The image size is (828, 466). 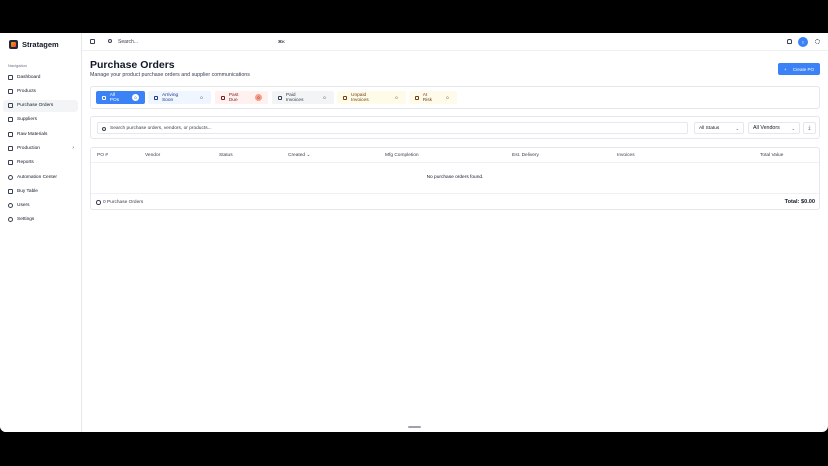 I want to click on sidebar-item-label: Settings, so click(x=26, y=220).